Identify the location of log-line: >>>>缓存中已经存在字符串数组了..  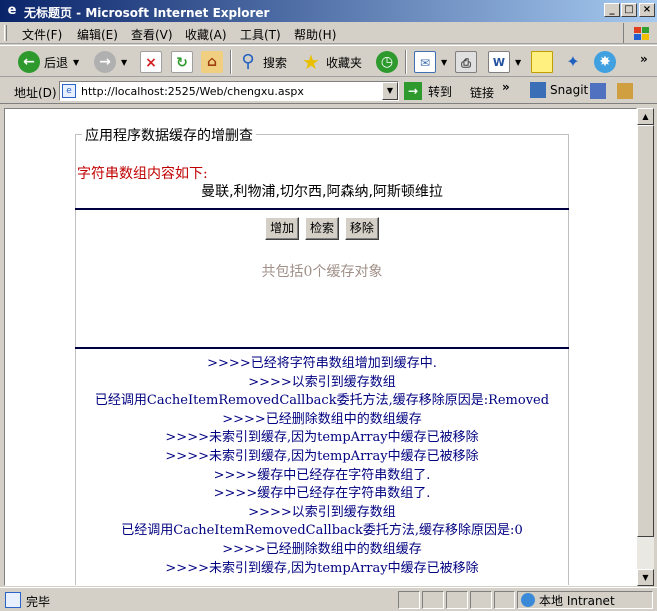
(322, 475).